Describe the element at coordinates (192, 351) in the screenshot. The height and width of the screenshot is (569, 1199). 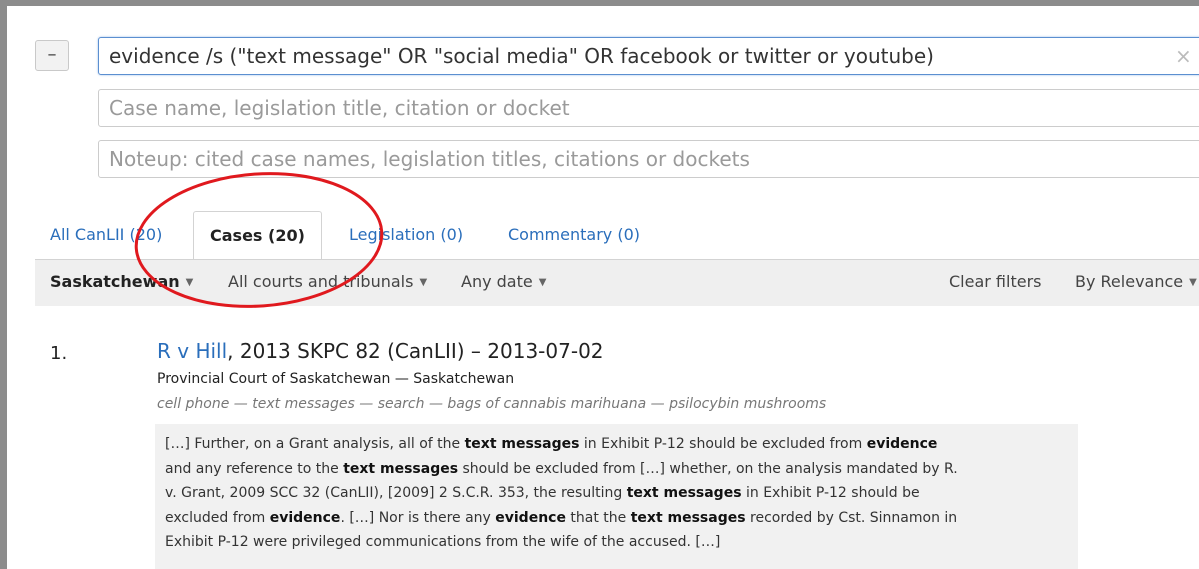
I see `result-title-link: R v Hill` at that location.